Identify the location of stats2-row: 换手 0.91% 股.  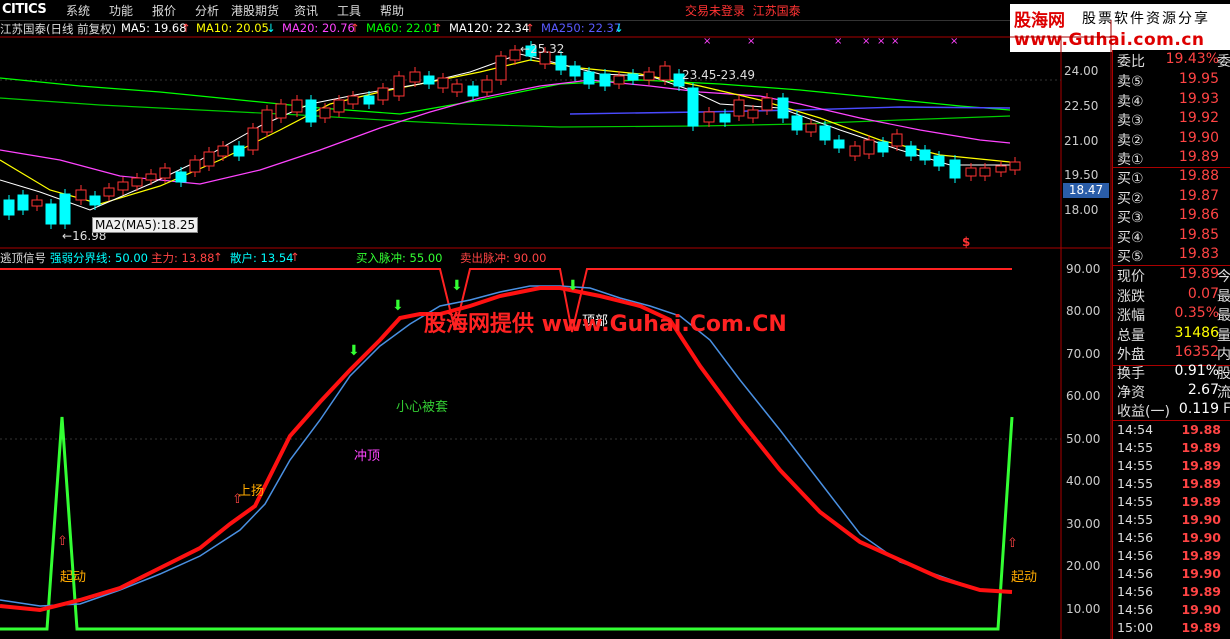
(1173, 373).